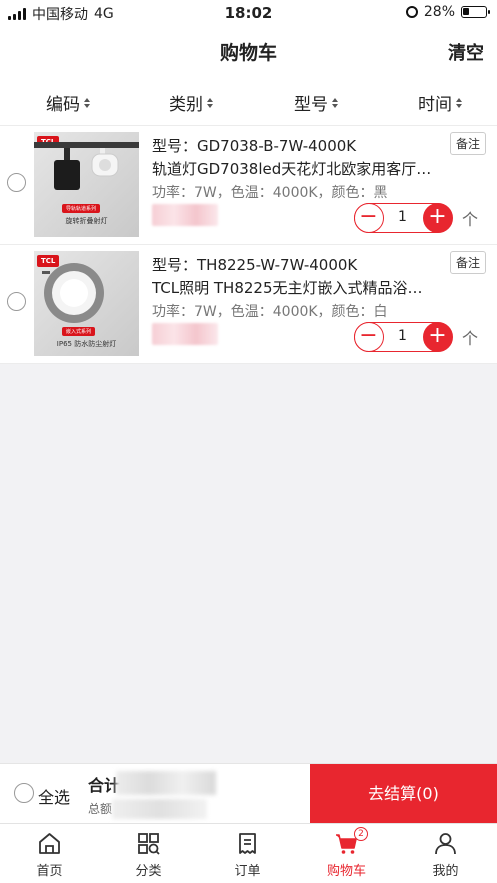 The width and height of the screenshot is (497, 883). What do you see at coordinates (86, 184) in the screenshot?
I see `product-image: TCL 导轨轨道系列 旋转折叠射灯` at bounding box center [86, 184].